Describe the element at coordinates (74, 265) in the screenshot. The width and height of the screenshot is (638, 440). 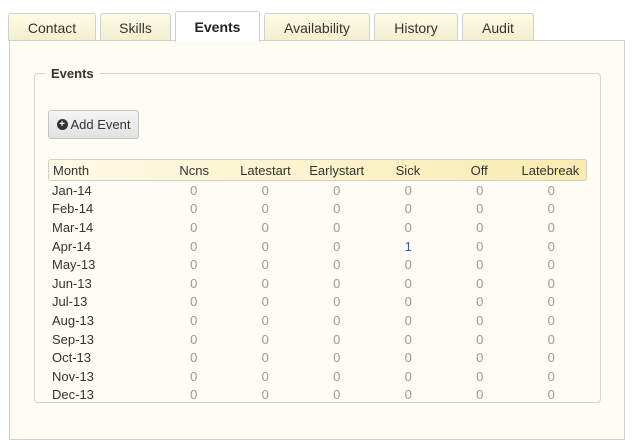
I see `month-cell: May-13` at that location.